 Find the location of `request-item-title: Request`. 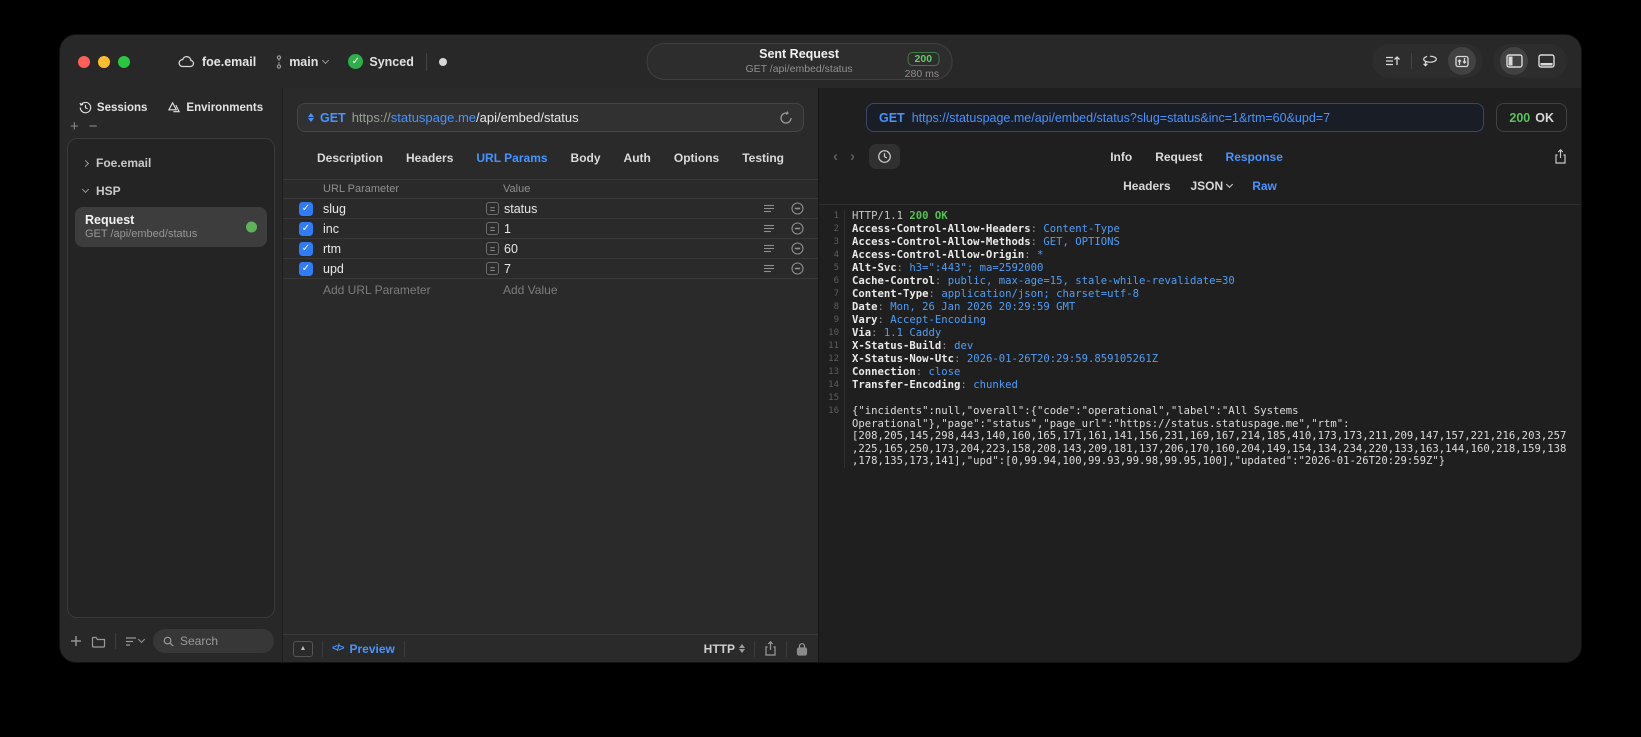

request-item-title: Request is located at coordinates (110, 220).